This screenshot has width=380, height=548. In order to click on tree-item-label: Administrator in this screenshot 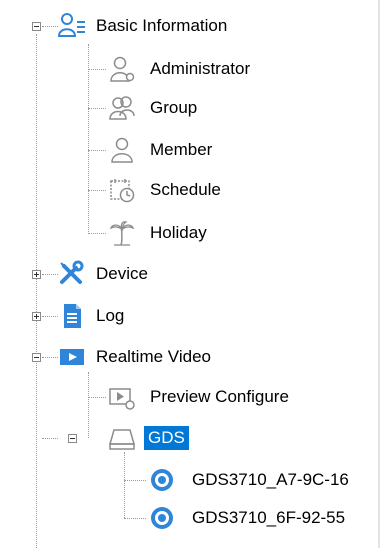, I will do `click(200, 68)`.